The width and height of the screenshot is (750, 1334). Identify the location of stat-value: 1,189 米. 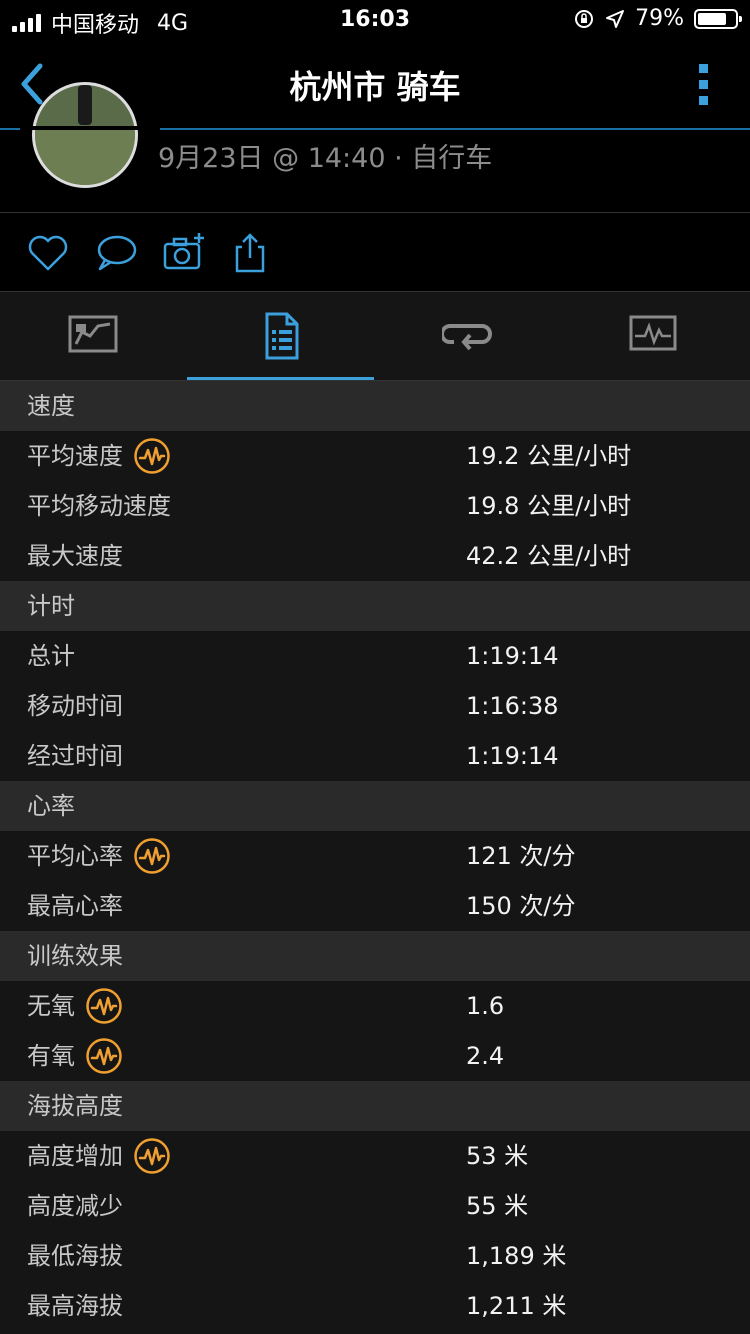
(516, 1256).